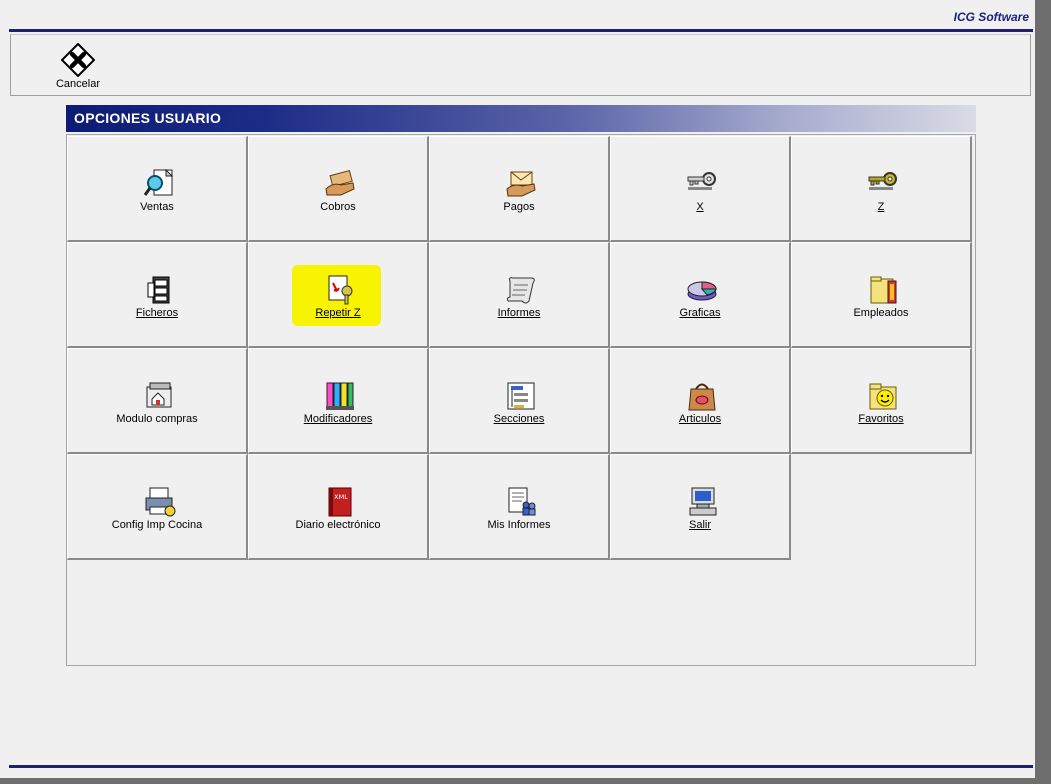 This screenshot has width=1051, height=784. I want to click on hand-envelope-icon, so click(521, 184).